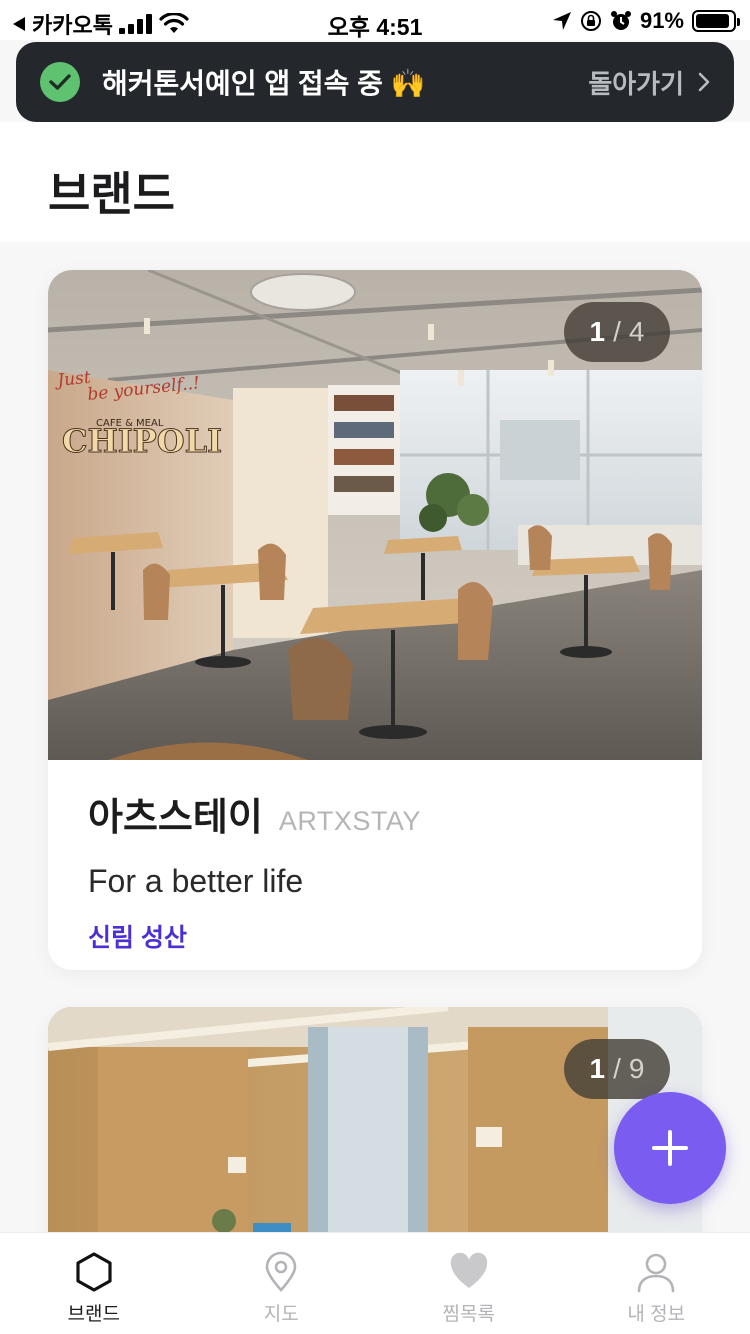 This screenshot has height=1334, width=750. Describe the element at coordinates (281, 1271) in the screenshot. I see `map-pin-icon` at that location.